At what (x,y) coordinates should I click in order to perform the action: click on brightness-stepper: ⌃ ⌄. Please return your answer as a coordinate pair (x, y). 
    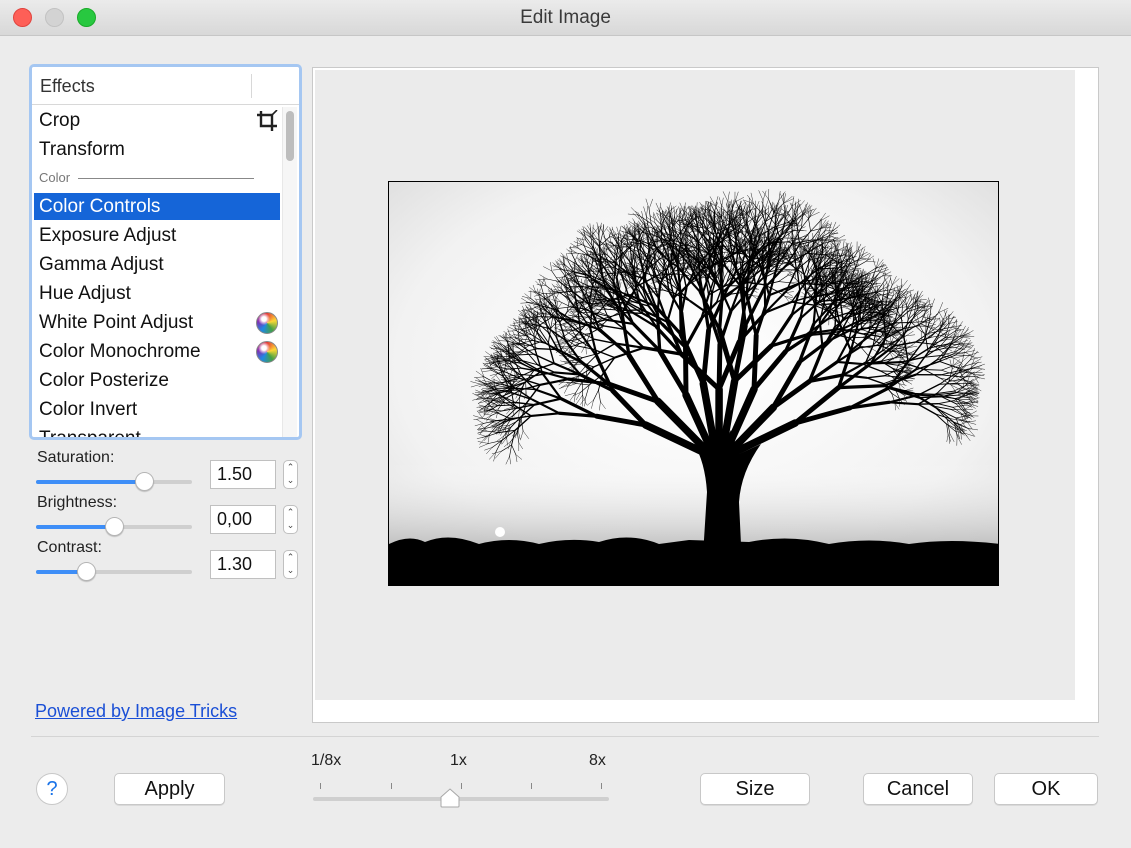
    Looking at the image, I should click on (290, 519).